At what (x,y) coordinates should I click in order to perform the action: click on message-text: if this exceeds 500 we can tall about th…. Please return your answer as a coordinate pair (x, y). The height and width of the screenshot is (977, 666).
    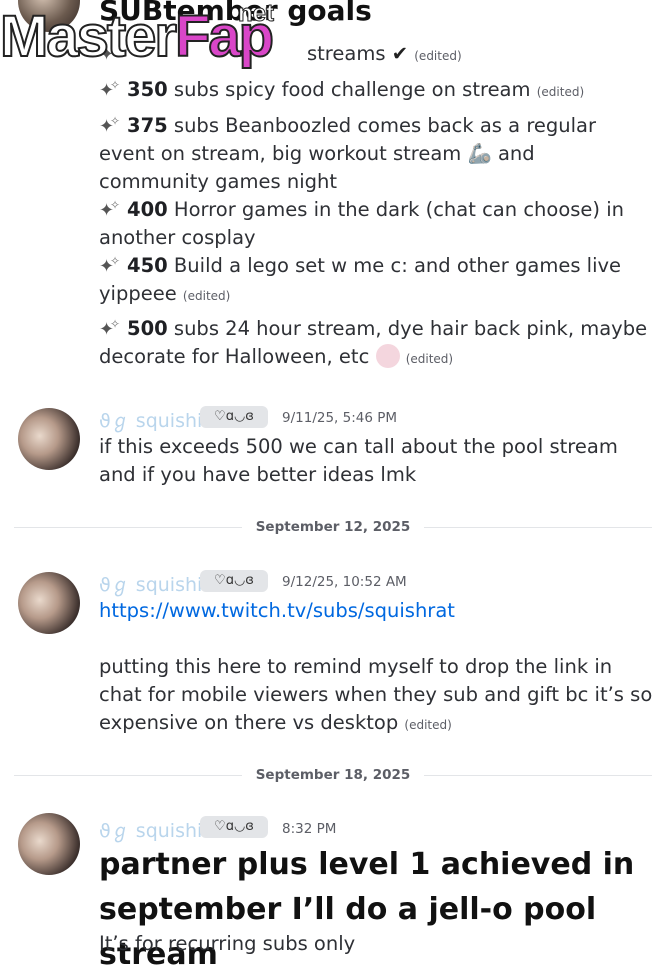
    Looking at the image, I should click on (358, 460).